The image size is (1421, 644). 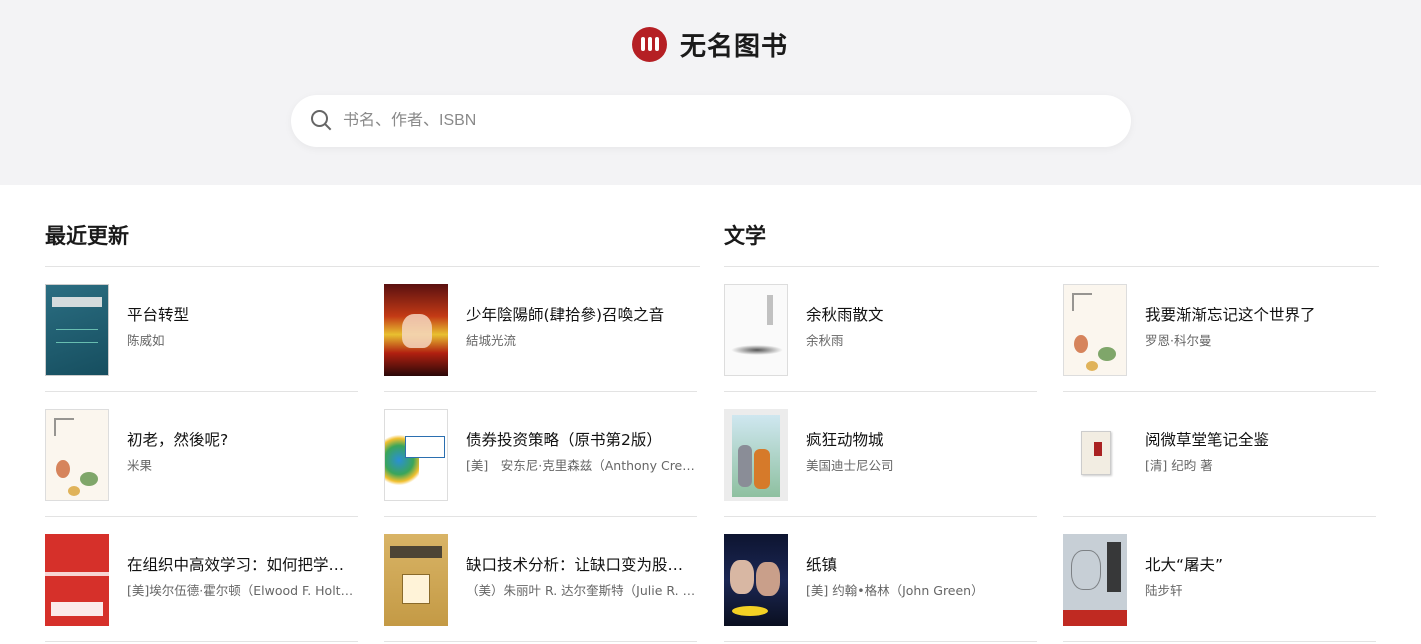 What do you see at coordinates (242, 590) in the screenshot?
I see `book-author: [美]埃尔伍德·霍尔顿（Elwood F. Holton）` at bounding box center [242, 590].